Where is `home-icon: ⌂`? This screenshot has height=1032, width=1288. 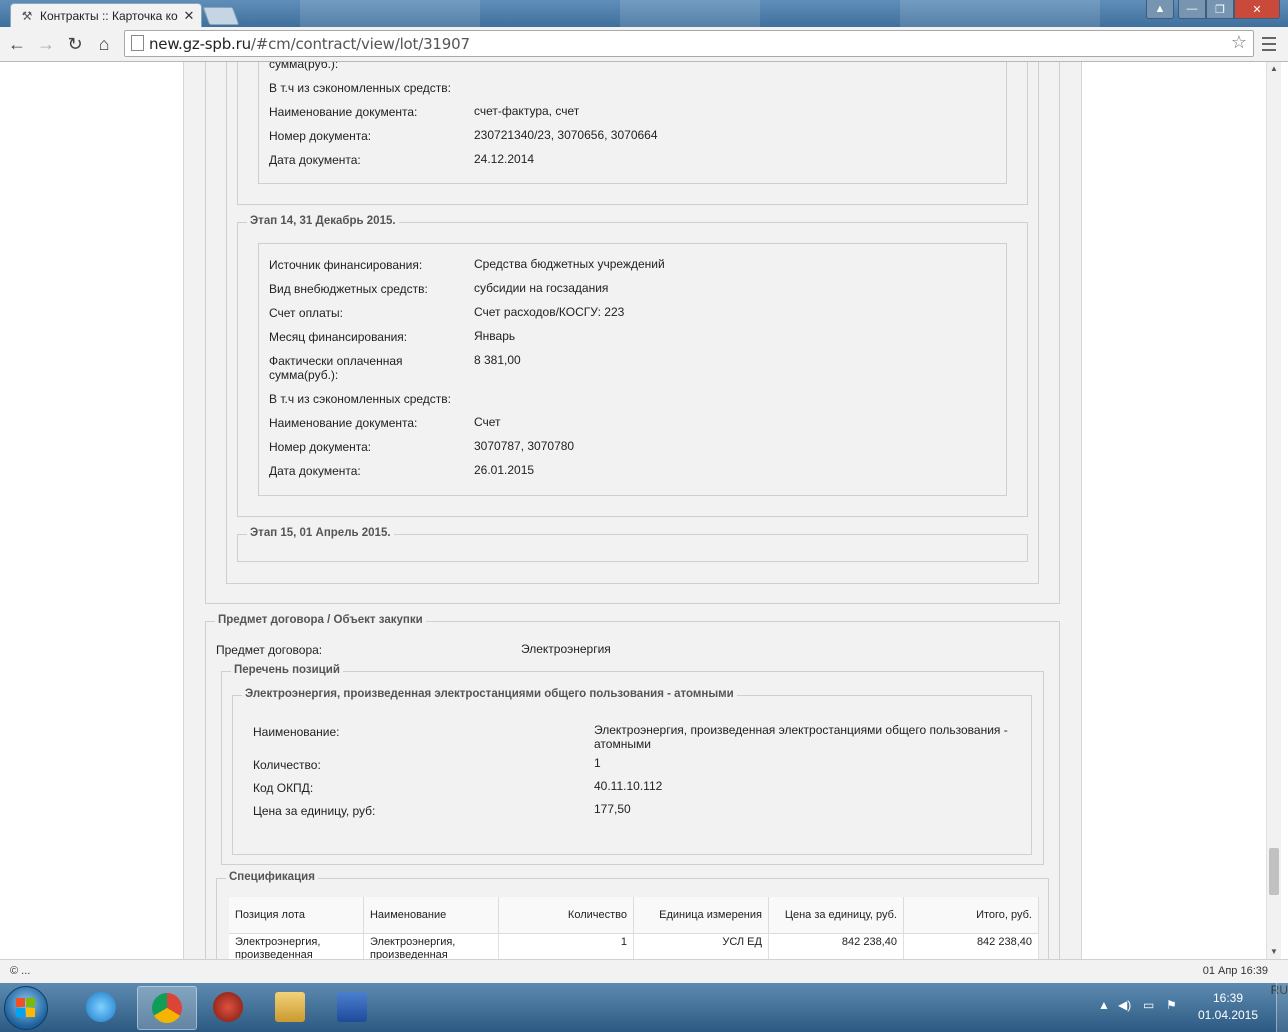
home-icon: ⌂ is located at coordinates (104, 44).